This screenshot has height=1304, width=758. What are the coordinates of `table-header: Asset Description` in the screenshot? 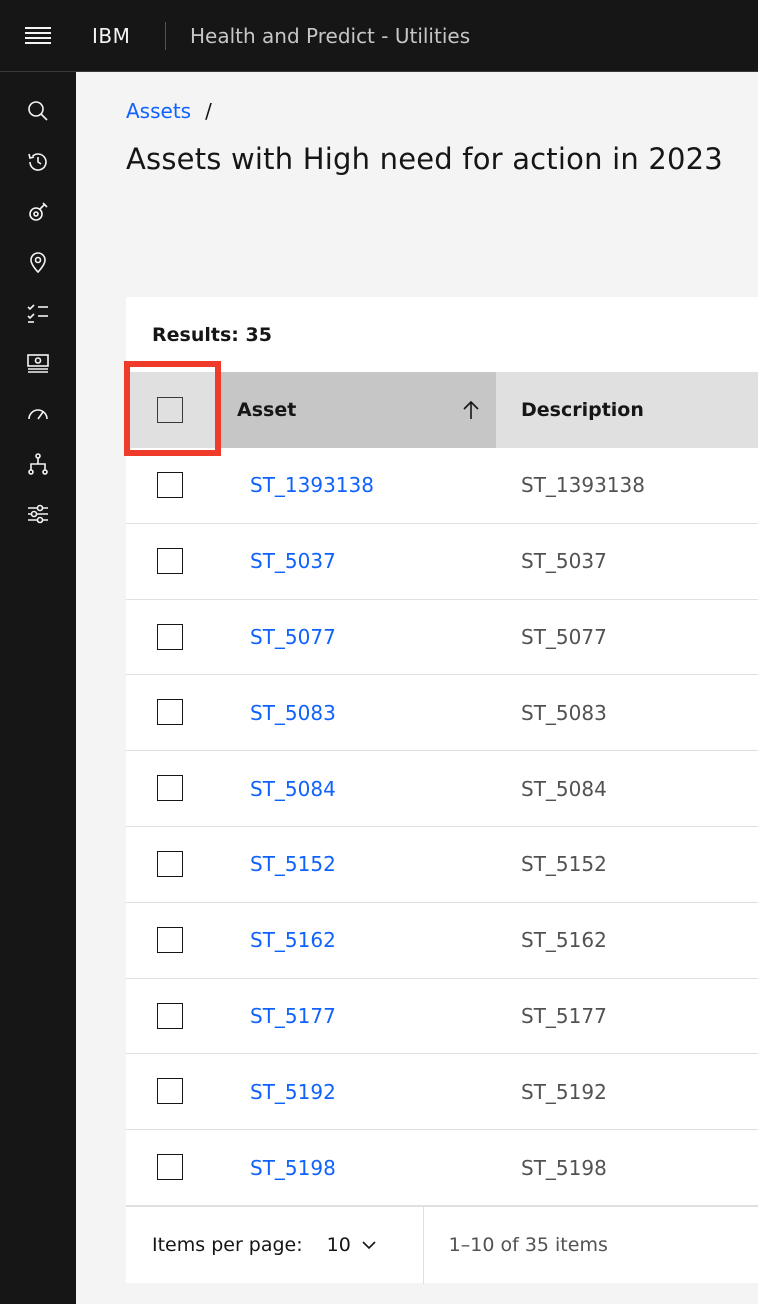 It's located at (442, 410).